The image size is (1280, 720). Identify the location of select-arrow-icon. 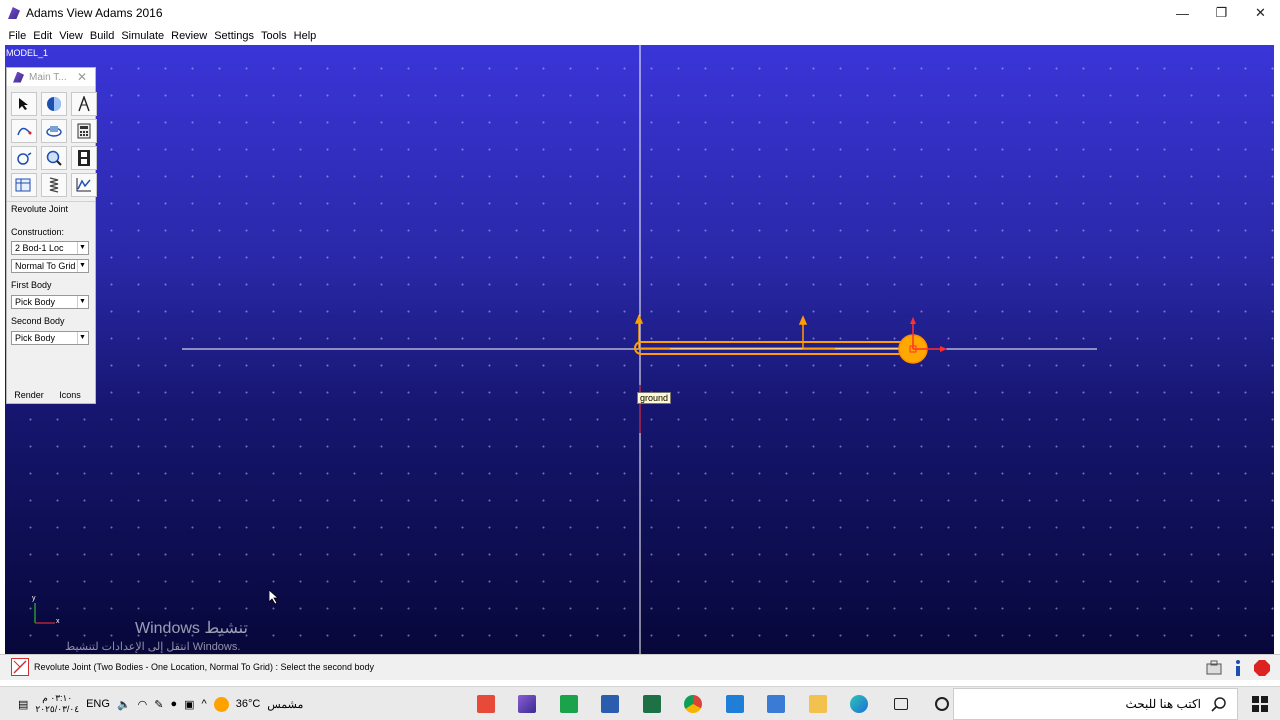
(24, 104).